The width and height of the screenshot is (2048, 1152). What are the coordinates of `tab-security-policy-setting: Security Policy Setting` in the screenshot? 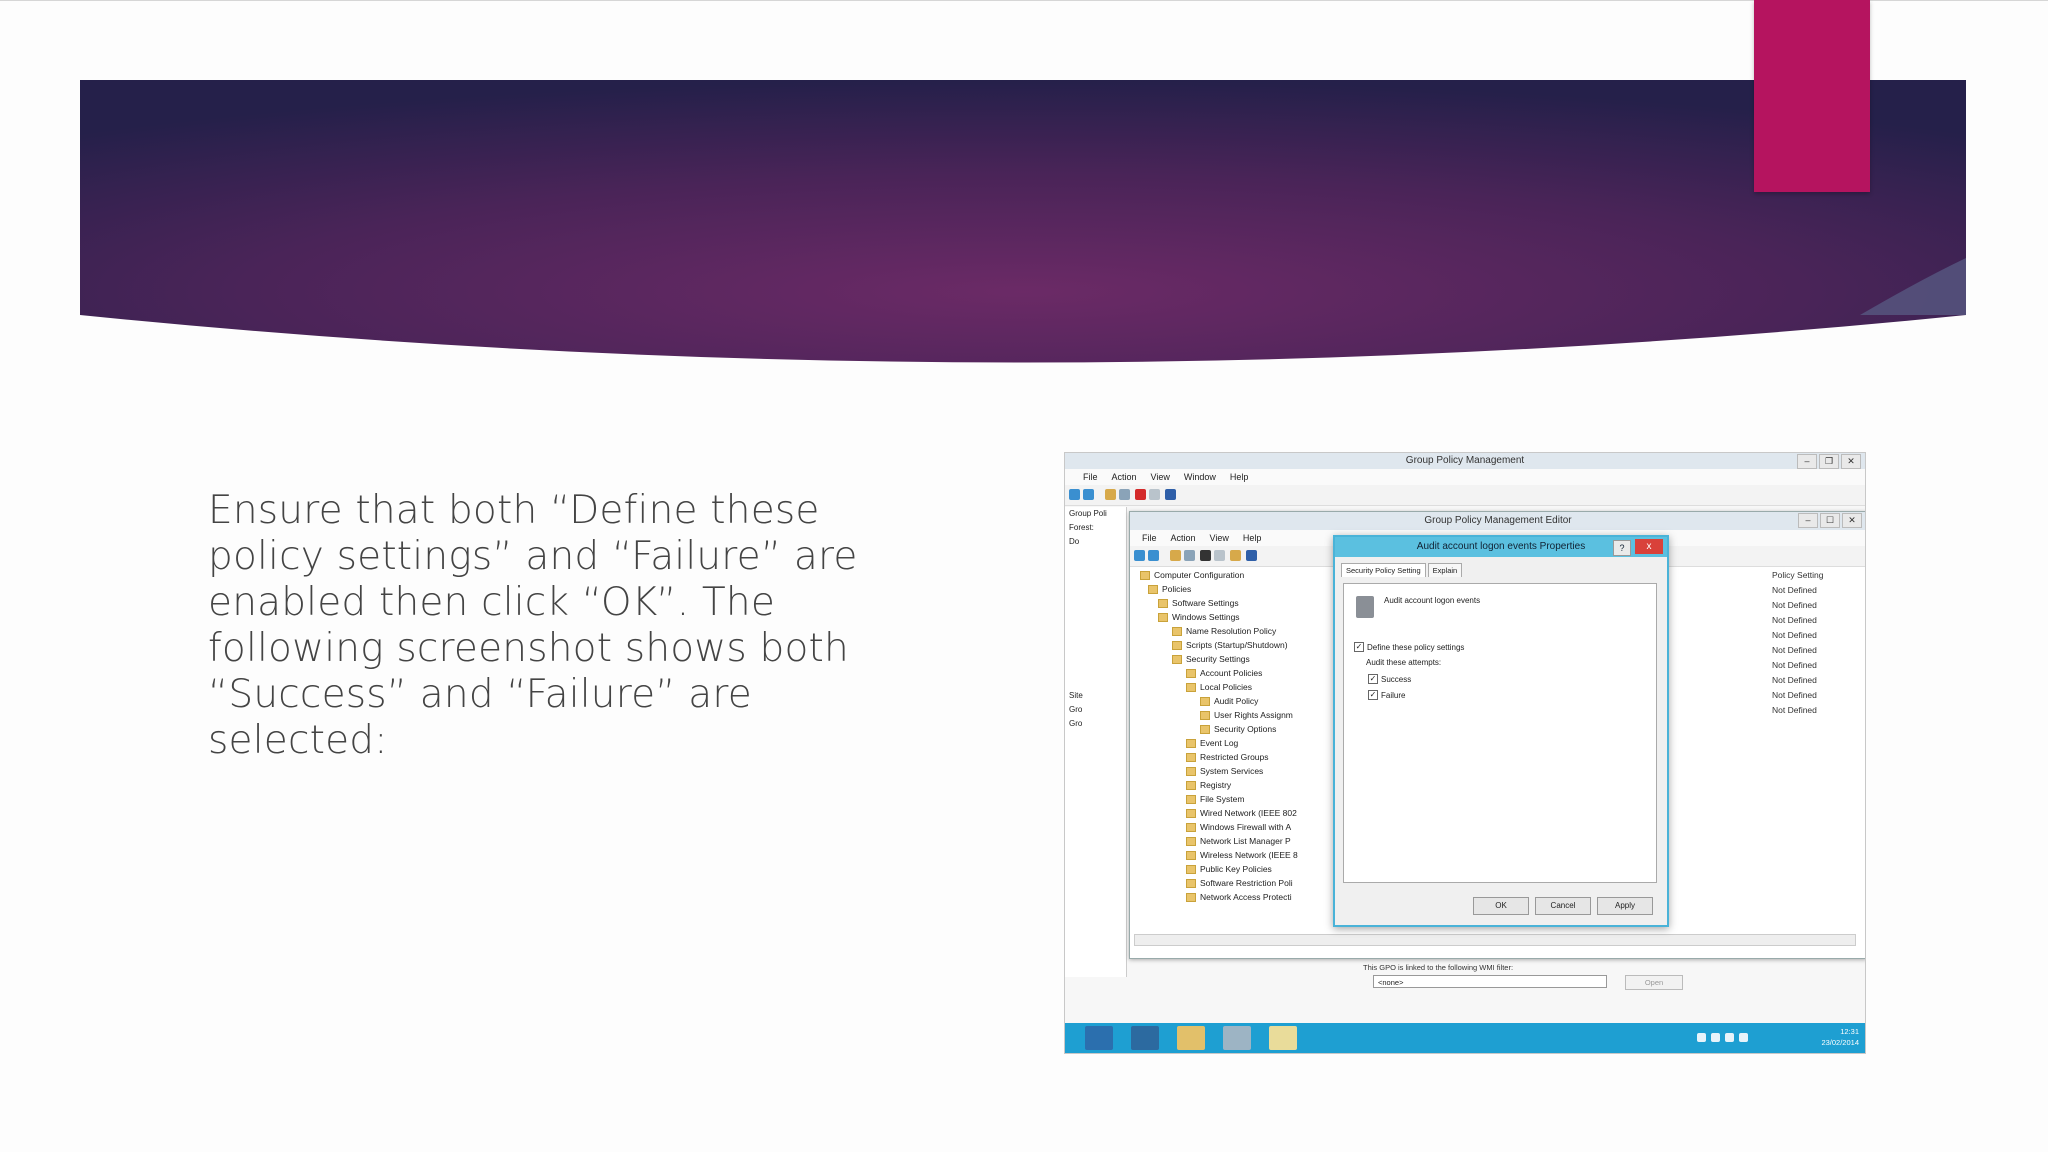 It's located at (1383, 570).